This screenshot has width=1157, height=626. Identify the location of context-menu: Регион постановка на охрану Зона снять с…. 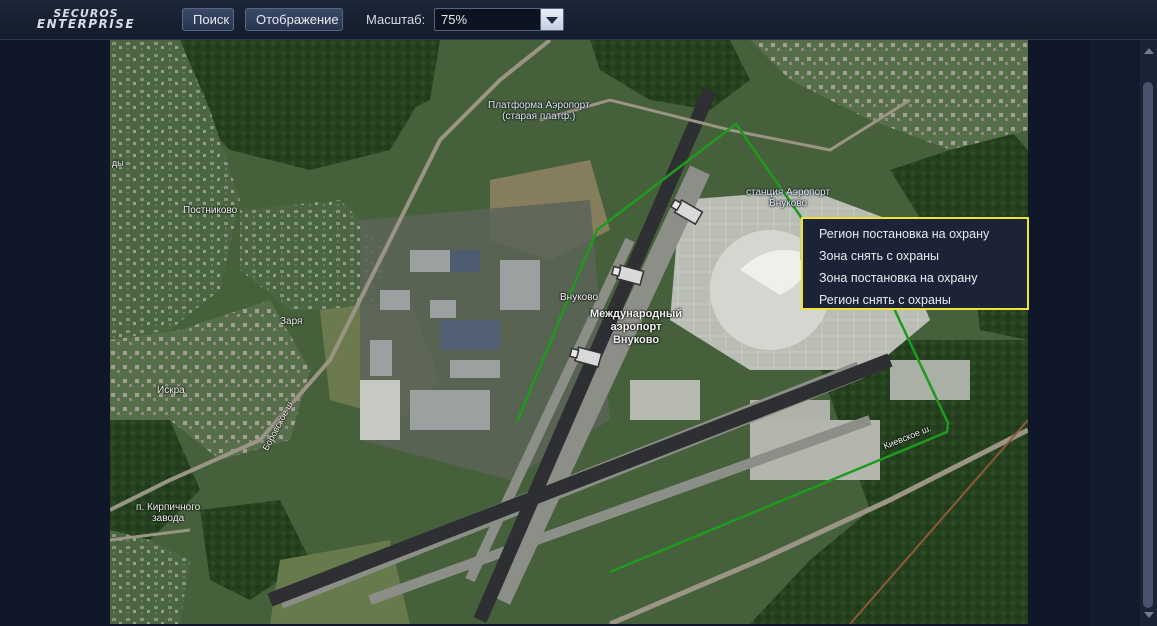
(915, 263).